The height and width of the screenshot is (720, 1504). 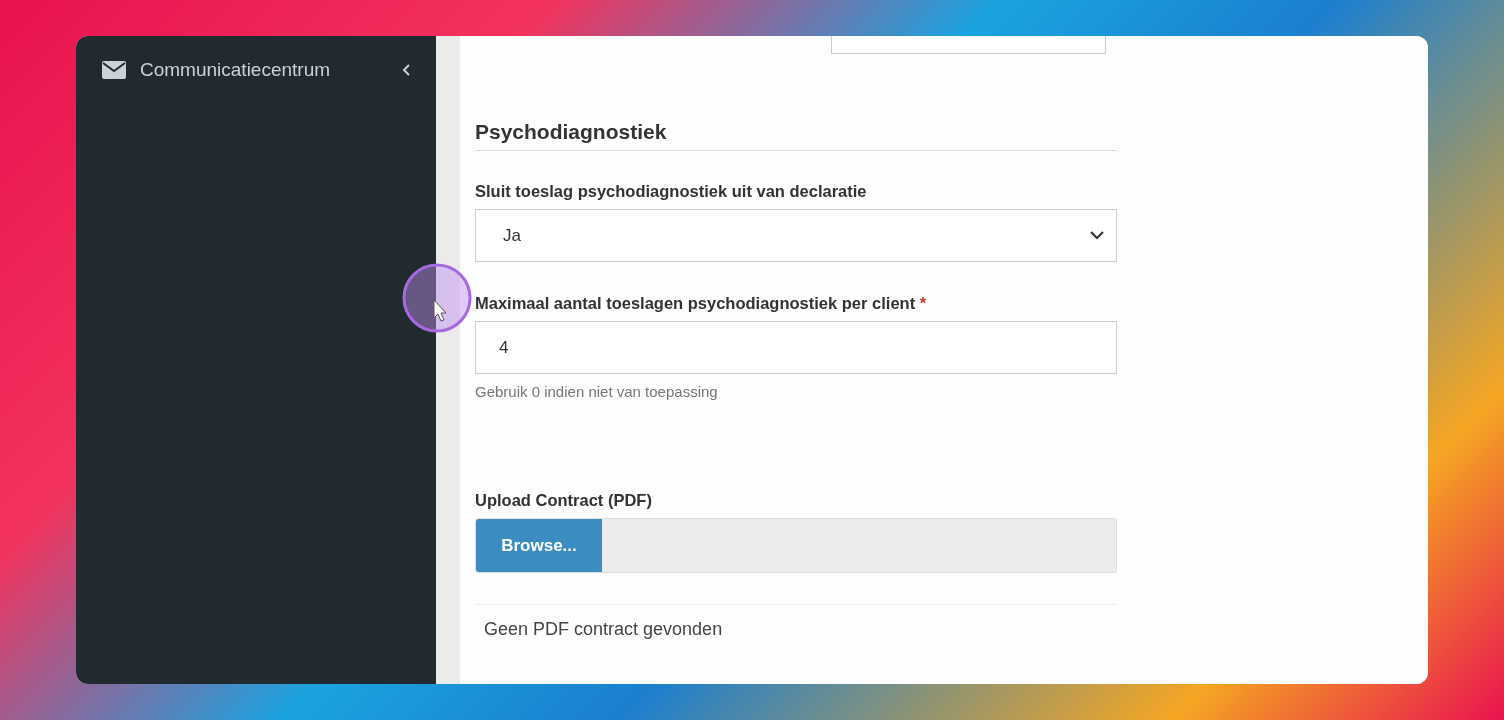 What do you see at coordinates (968, 45) in the screenshot?
I see `input-field` at bounding box center [968, 45].